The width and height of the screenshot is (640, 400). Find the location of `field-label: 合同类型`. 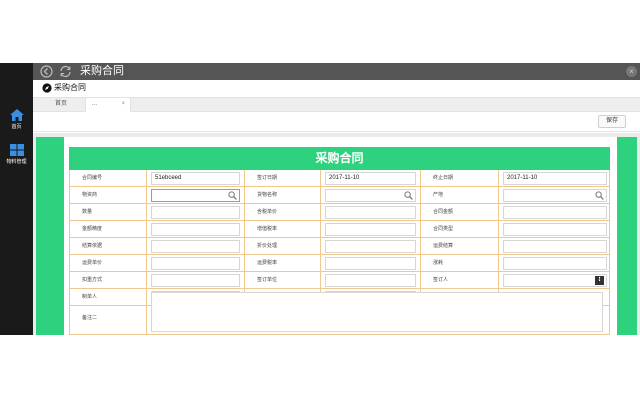

field-label: 合同类型 is located at coordinates (460, 229).